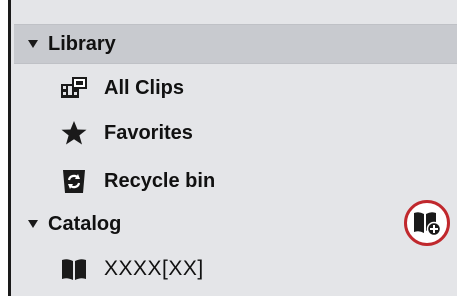  I want to click on library-item-all-clips: All Clips, so click(234, 88).